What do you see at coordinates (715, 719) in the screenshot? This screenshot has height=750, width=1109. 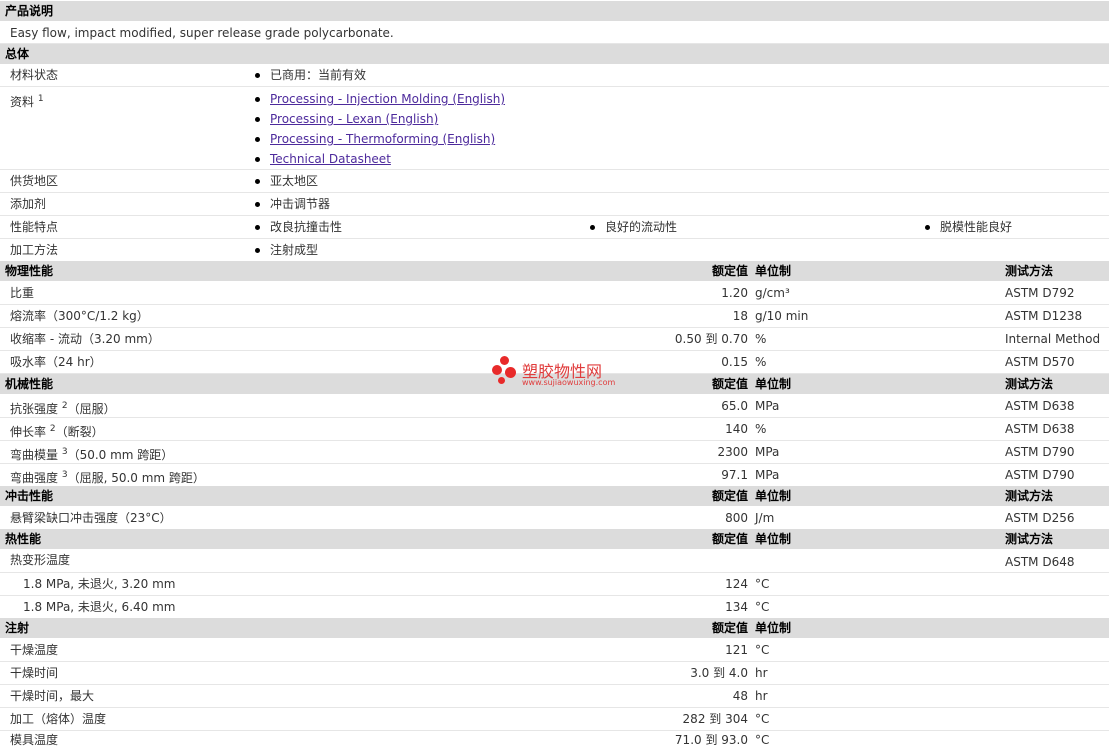 I see `row-value: 282 到 304` at bounding box center [715, 719].